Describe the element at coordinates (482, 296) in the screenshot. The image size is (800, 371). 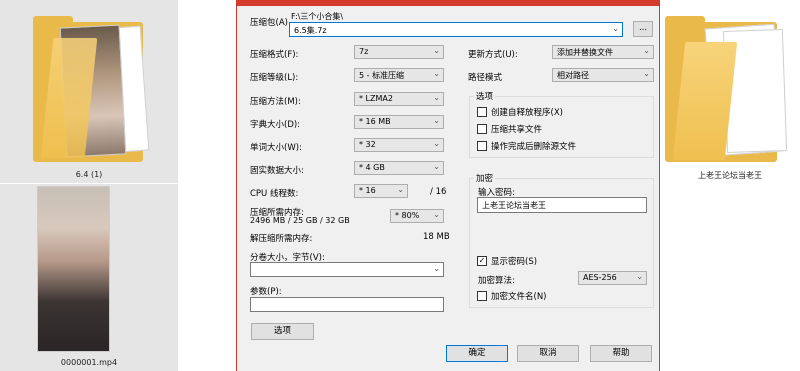
I see `encrypt-names-checkbox` at that location.